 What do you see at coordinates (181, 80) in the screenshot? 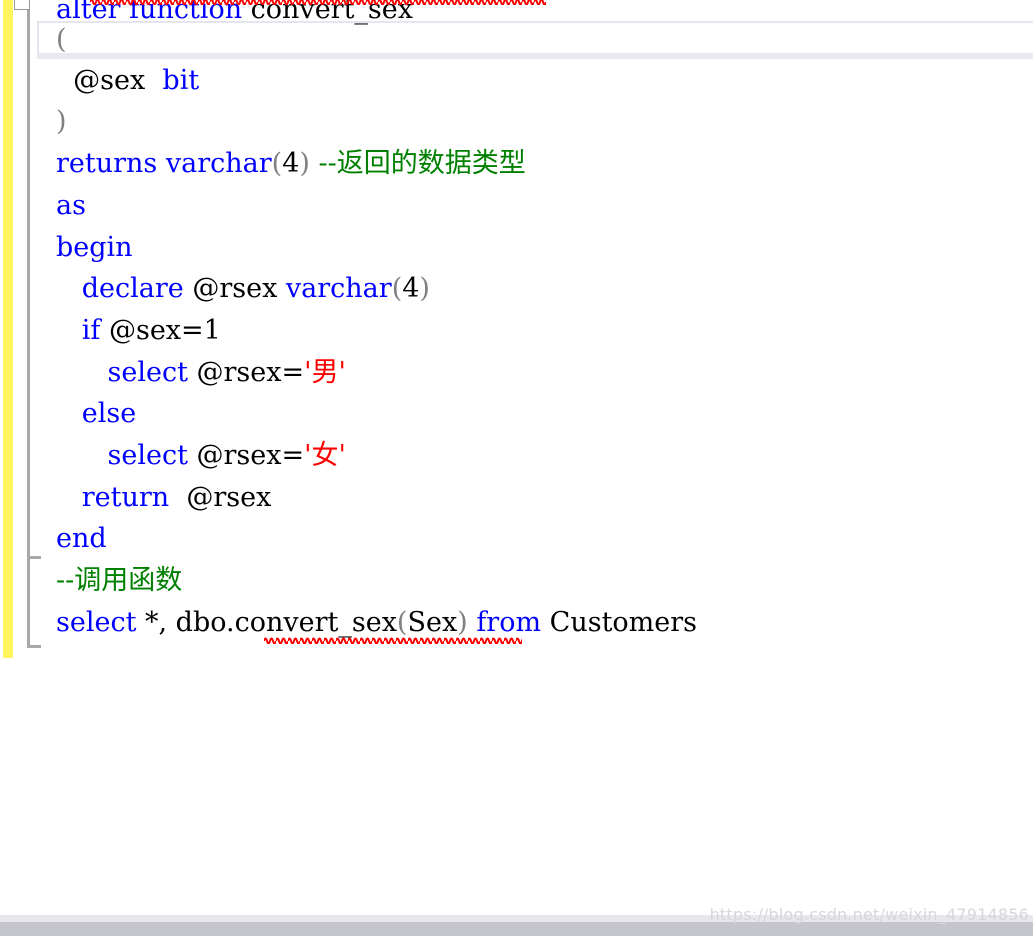
I see `token-keyword: bit` at bounding box center [181, 80].